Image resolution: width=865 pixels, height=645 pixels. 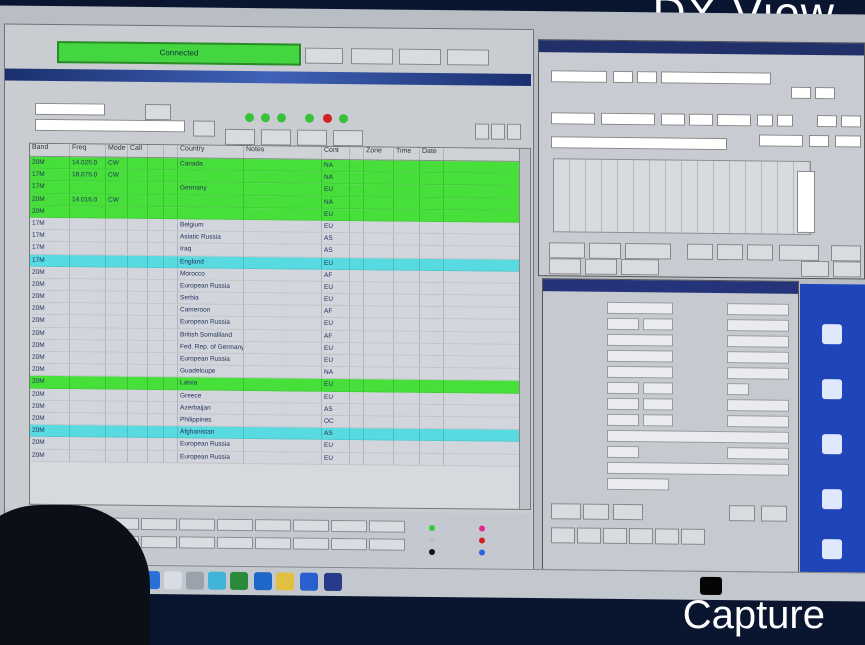 What do you see at coordinates (628, 119) in the screenshot?
I see `time-field` at bounding box center [628, 119].